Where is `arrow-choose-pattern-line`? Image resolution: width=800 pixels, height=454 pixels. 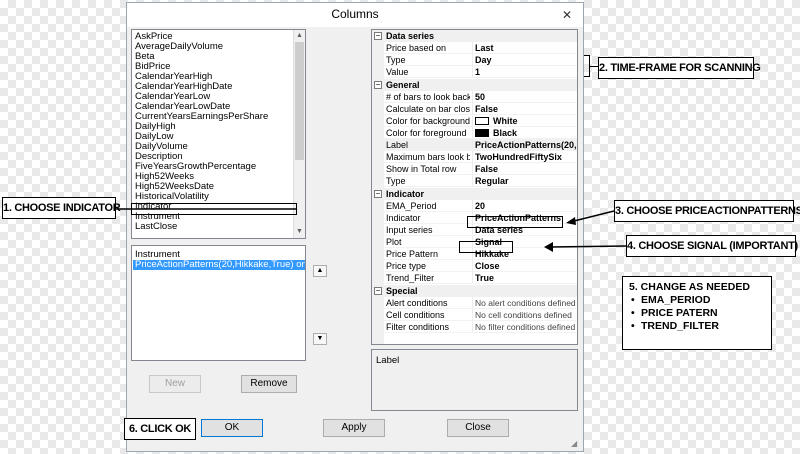
arrow-choose-pattern-line is located at coordinates (592, 216).